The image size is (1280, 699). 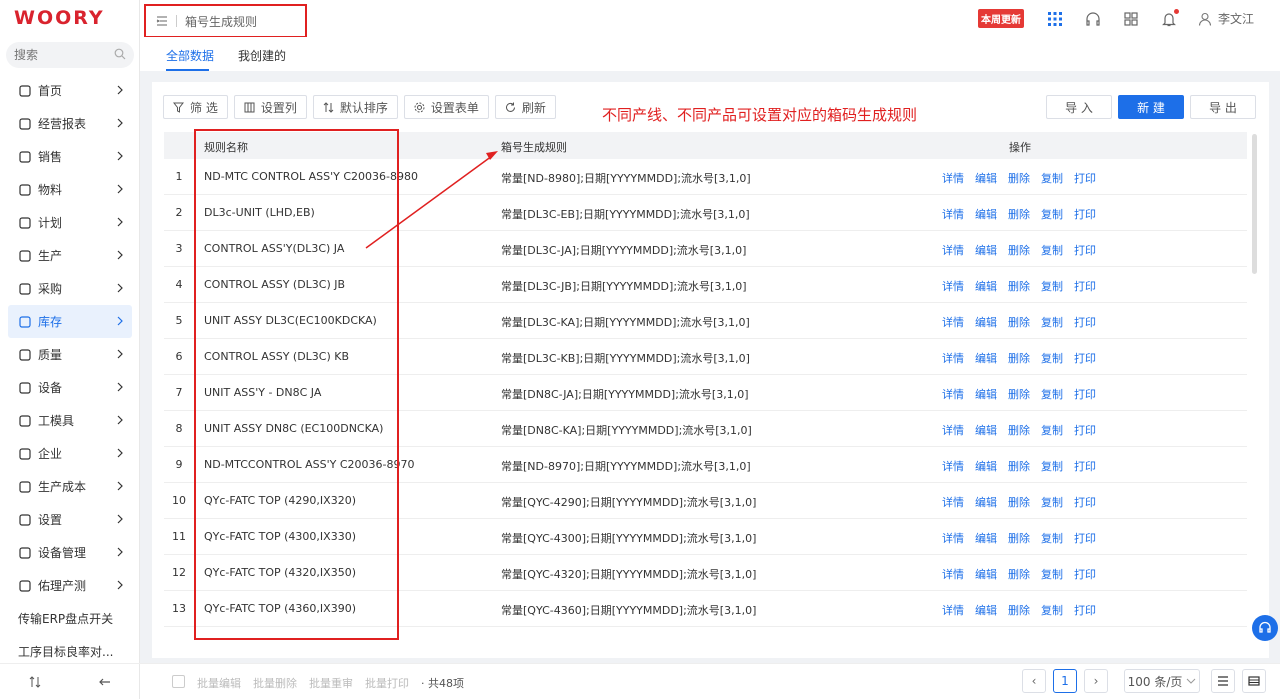 I want to click on select-all-checkbox, so click(x=178, y=681).